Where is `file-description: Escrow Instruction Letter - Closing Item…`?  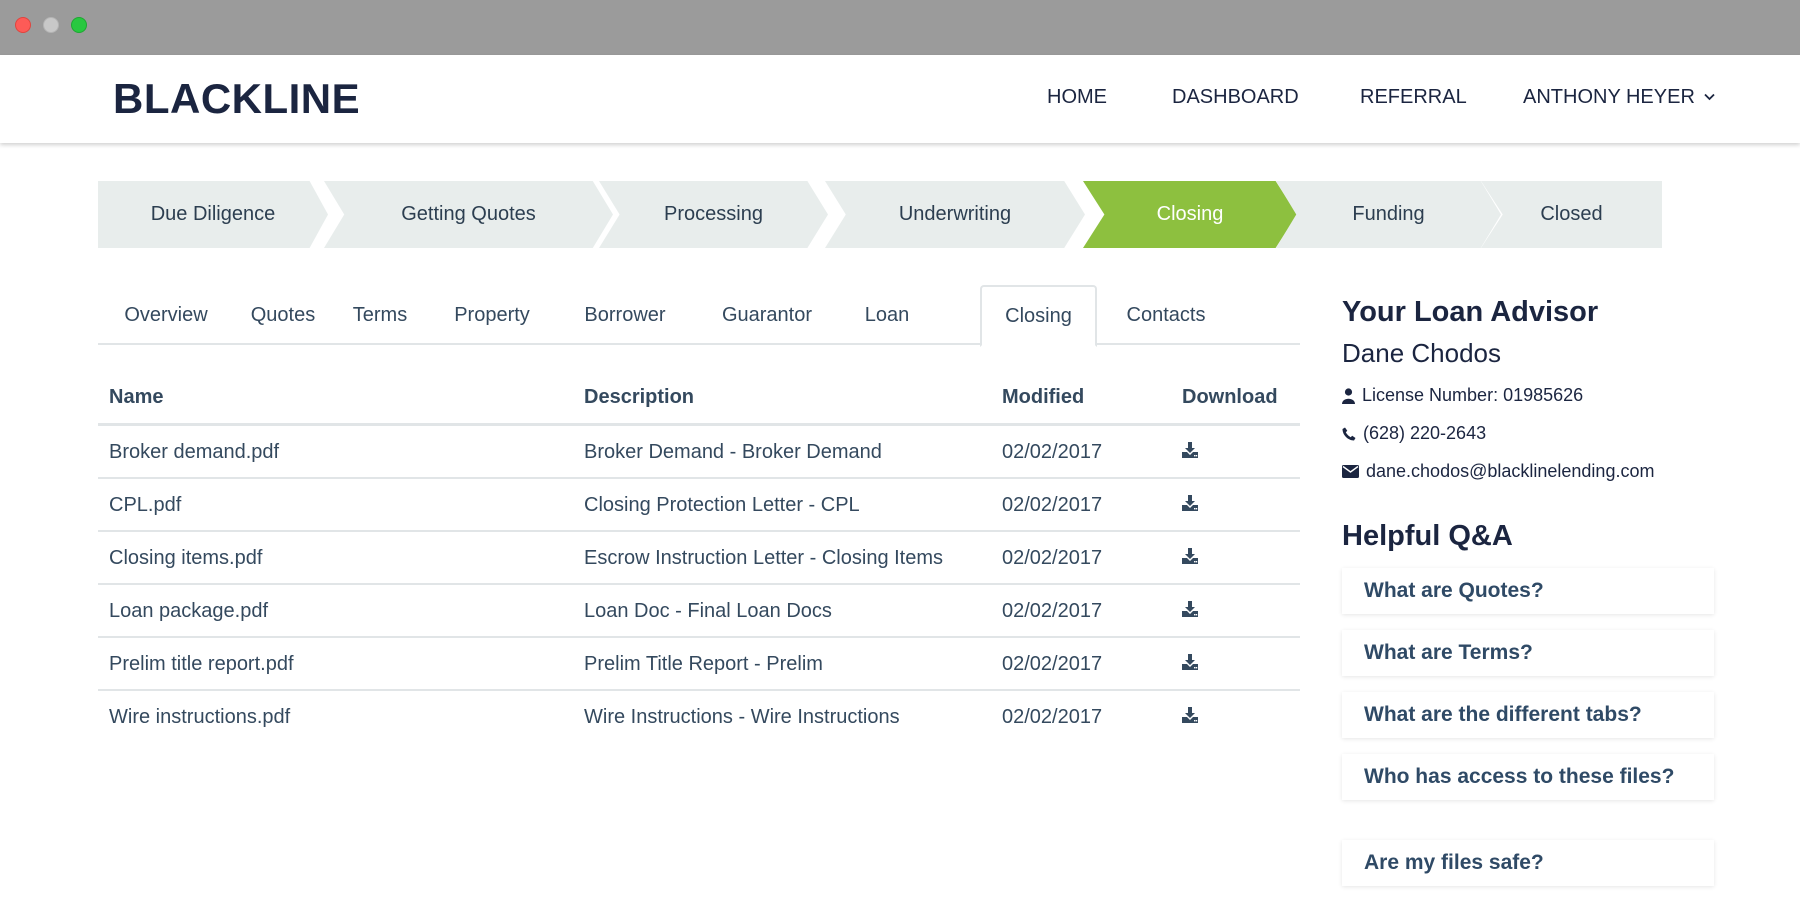 file-description: Escrow Instruction Letter - Closing Item… is located at coordinates (764, 558).